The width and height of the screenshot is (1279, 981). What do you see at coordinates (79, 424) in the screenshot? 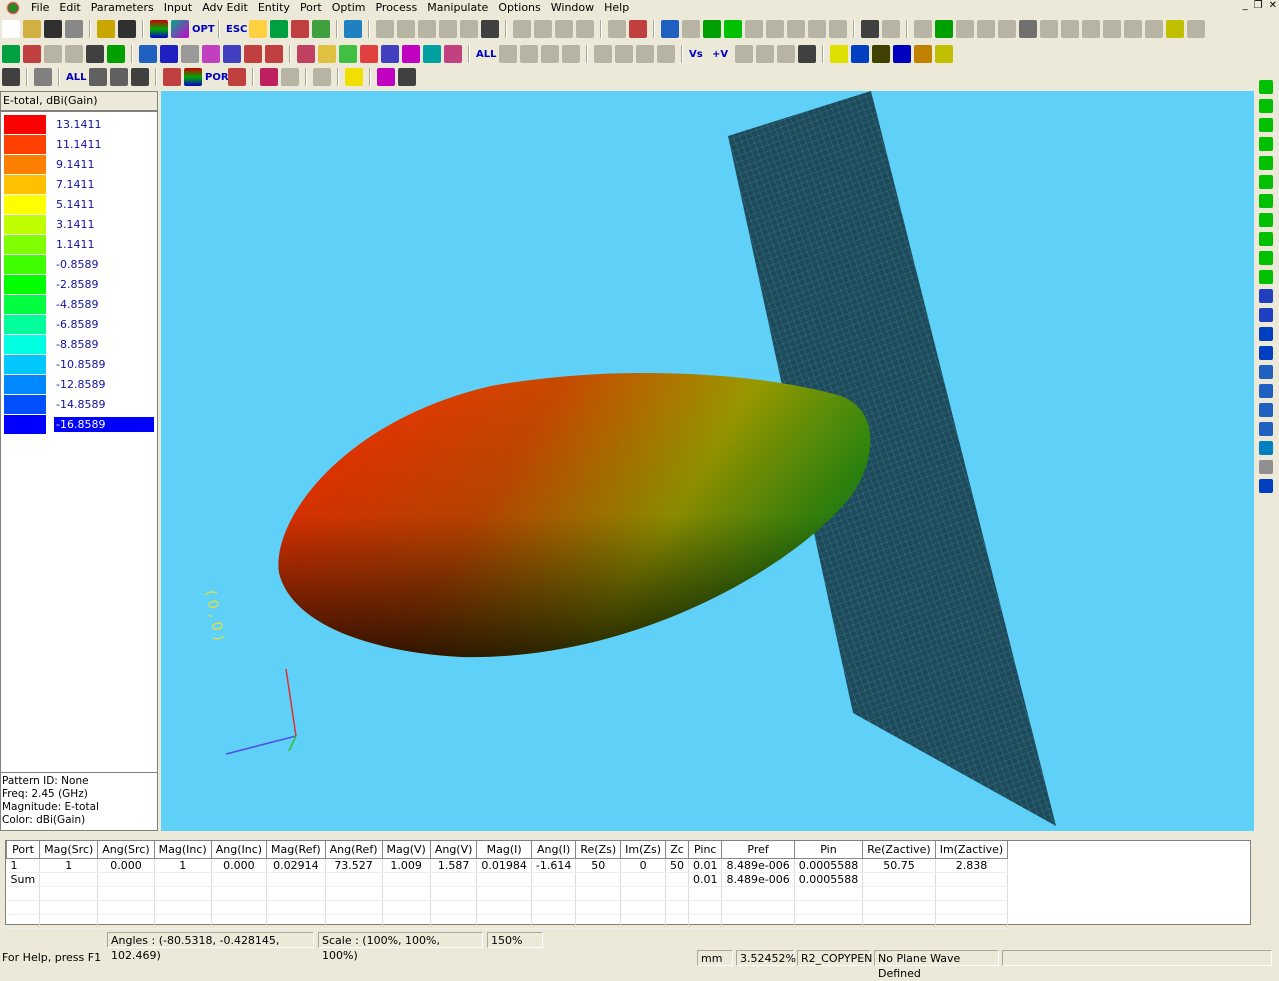
I see `legend-entry: -16.8589` at bounding box center [79, 424].